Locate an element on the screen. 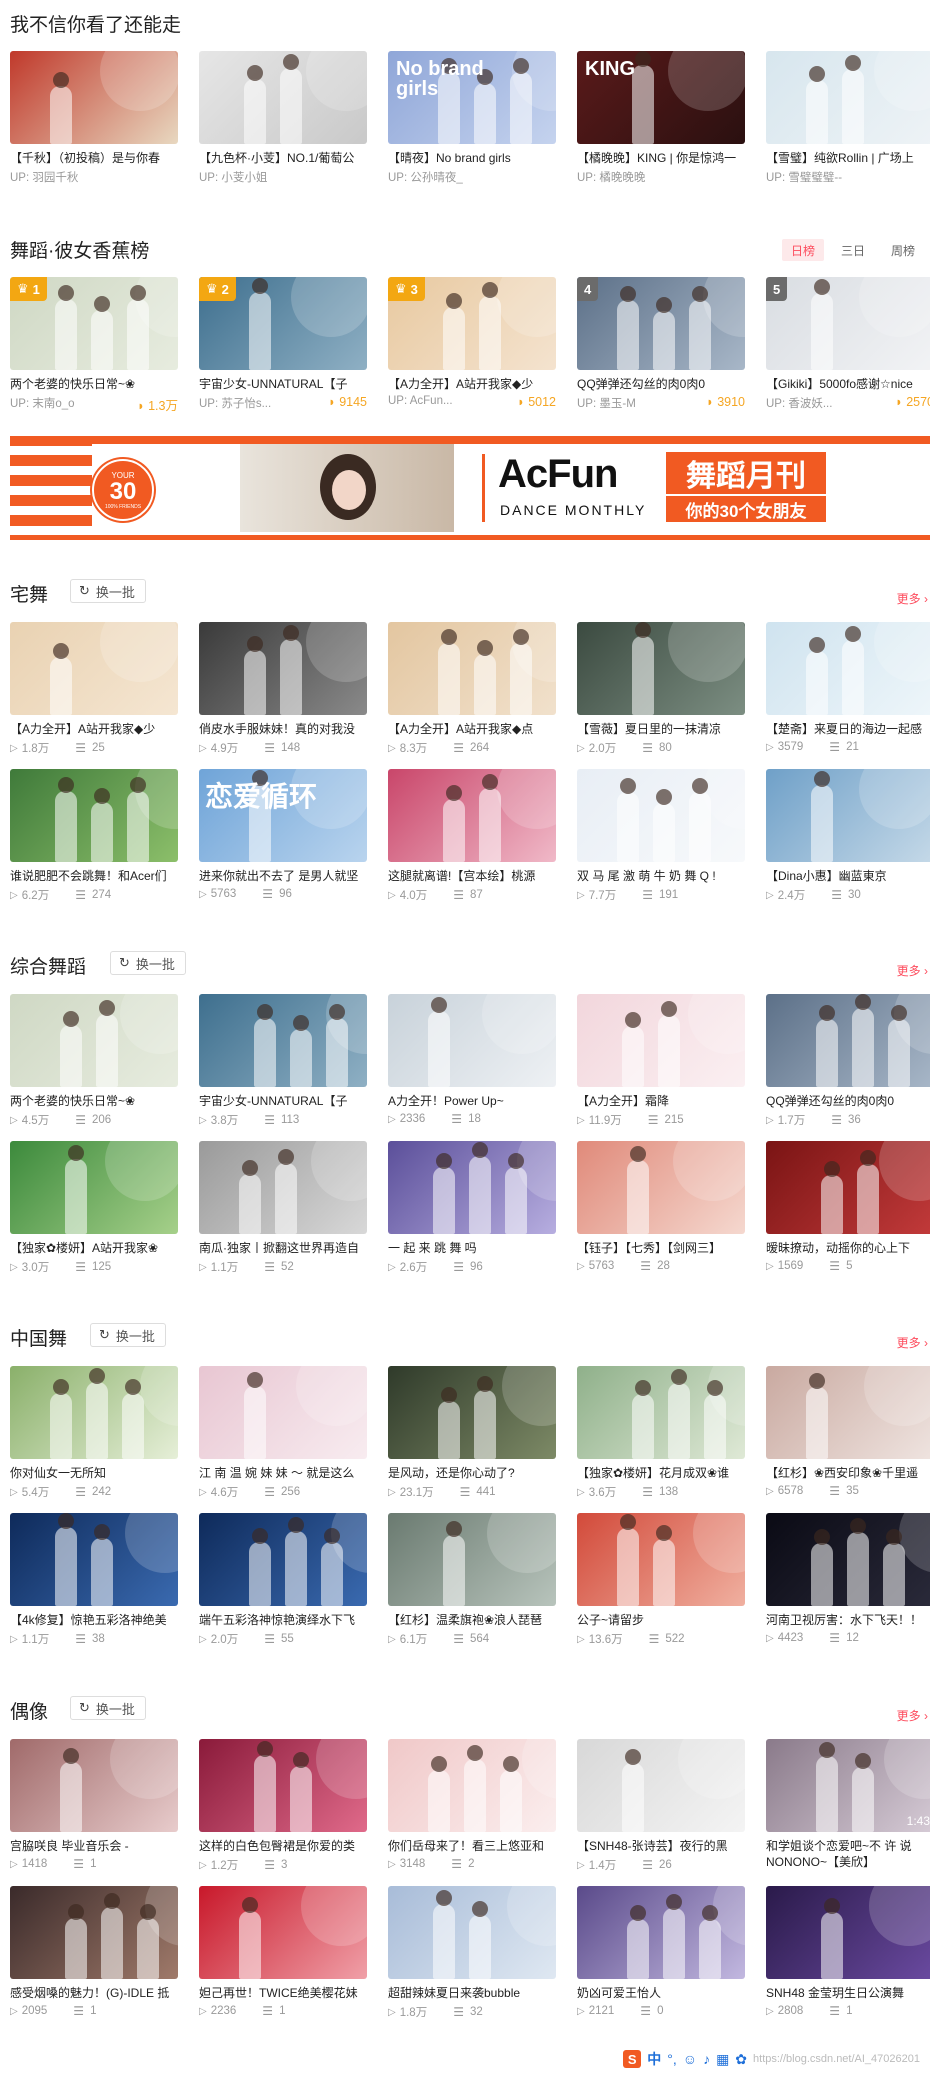  video-thumbnail: No brand girls is located at coordinates (472, 97).